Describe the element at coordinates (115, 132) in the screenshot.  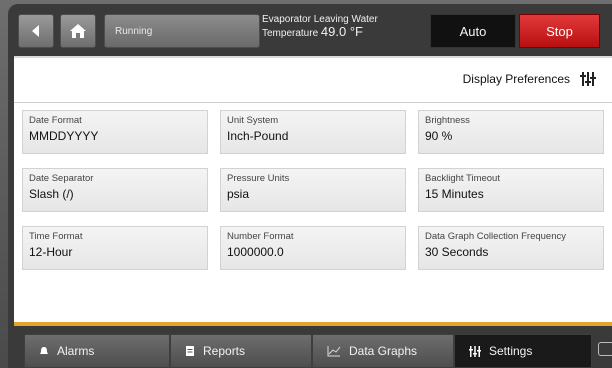
I see `setting-date-format: Date Format MMDDYYYY` at that location.